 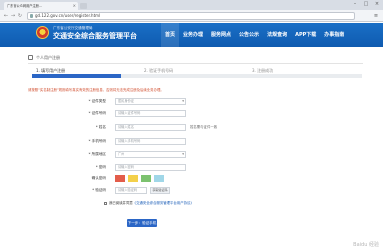 I want to click on form-row-id-type: * 证件类型 居民身份证 ▾, so click(x=190, y=101).